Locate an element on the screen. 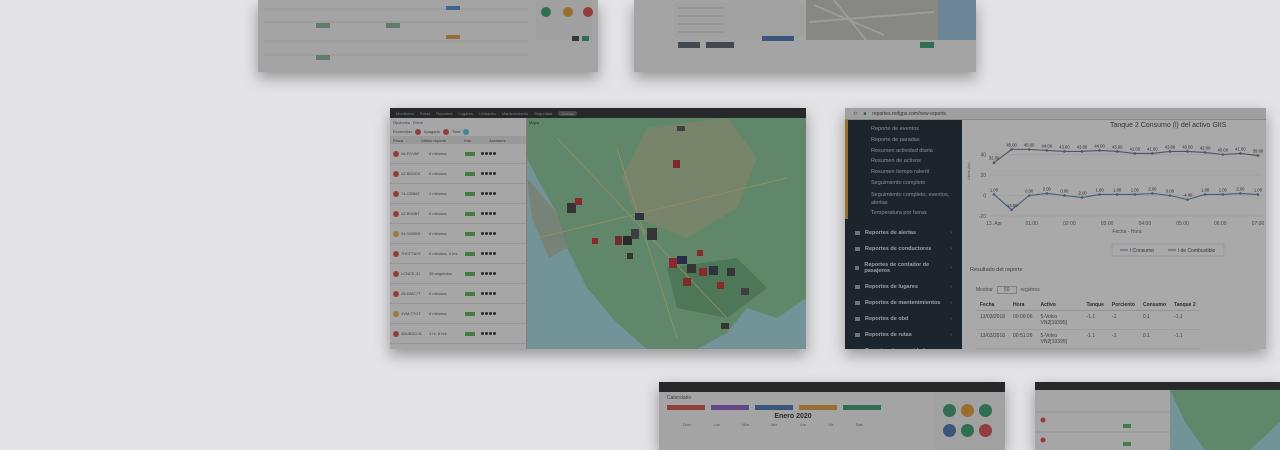 This screenshot has height=450, width=1280. sidebar-subitem: Reporte de eventos is located at coordinates (905, 129).